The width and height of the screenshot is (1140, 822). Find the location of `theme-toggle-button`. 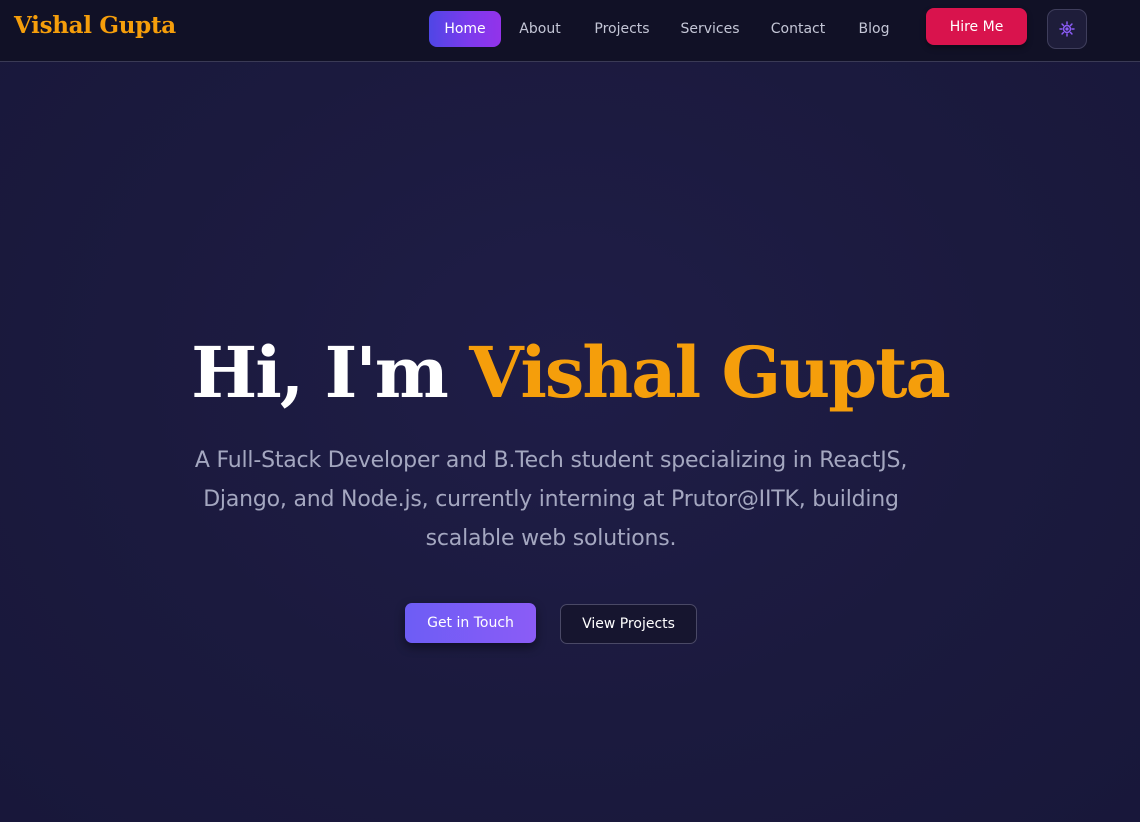

theme-toggle-button is located at coordinates (1067, 29).